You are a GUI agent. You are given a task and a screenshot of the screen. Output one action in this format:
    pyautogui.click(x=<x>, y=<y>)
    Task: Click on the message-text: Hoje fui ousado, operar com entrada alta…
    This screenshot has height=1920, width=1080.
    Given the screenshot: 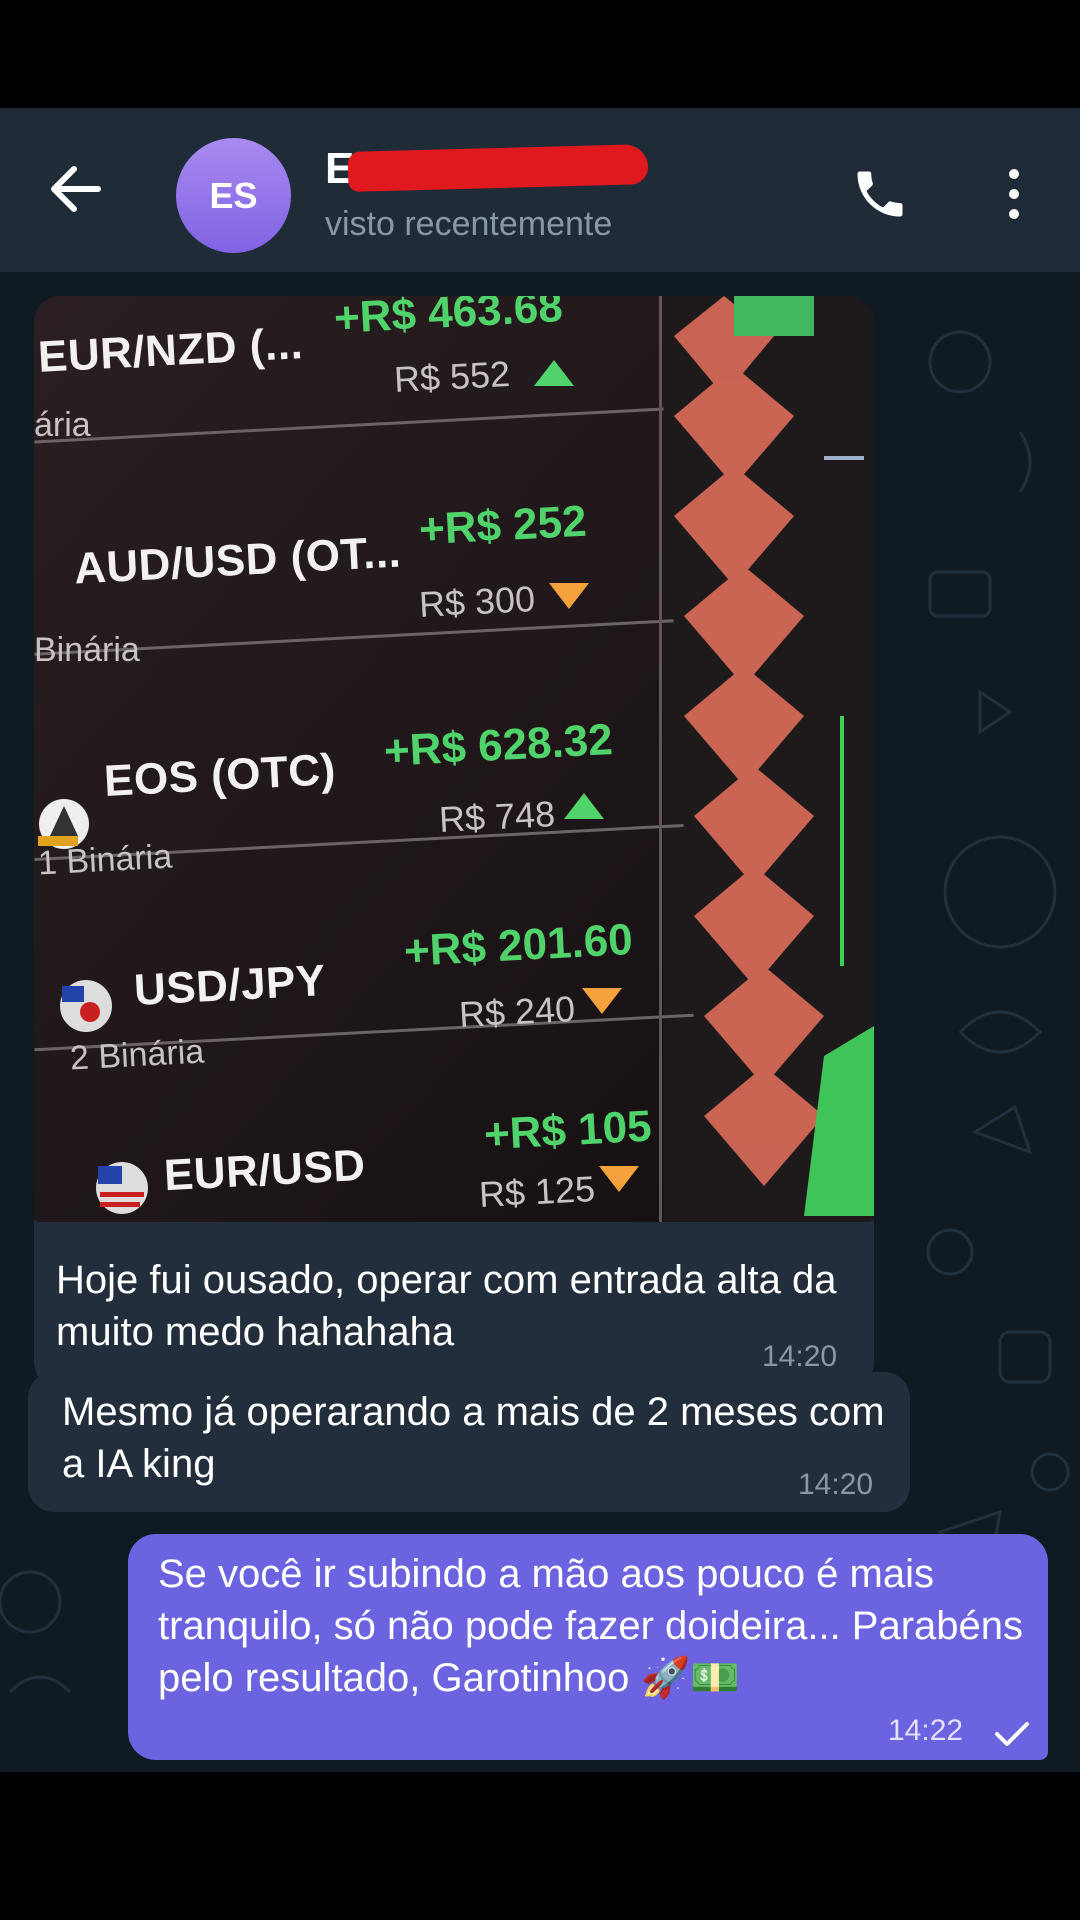 What is the action you would take?
    pyautogui.click(x=446, y=1306)
    